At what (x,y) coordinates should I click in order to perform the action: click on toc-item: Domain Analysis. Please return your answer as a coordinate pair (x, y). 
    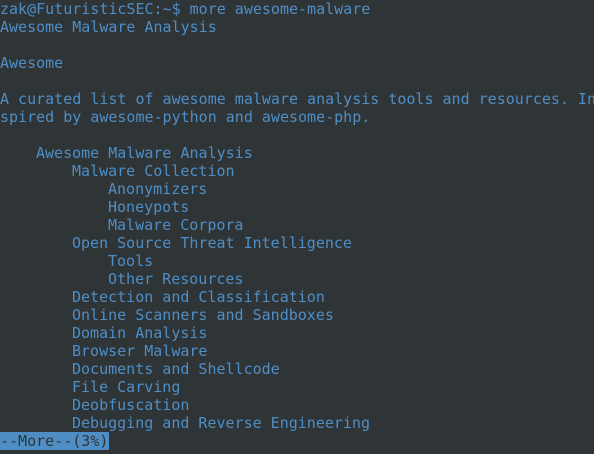
    Looking at the image, I should click on (103, 333).